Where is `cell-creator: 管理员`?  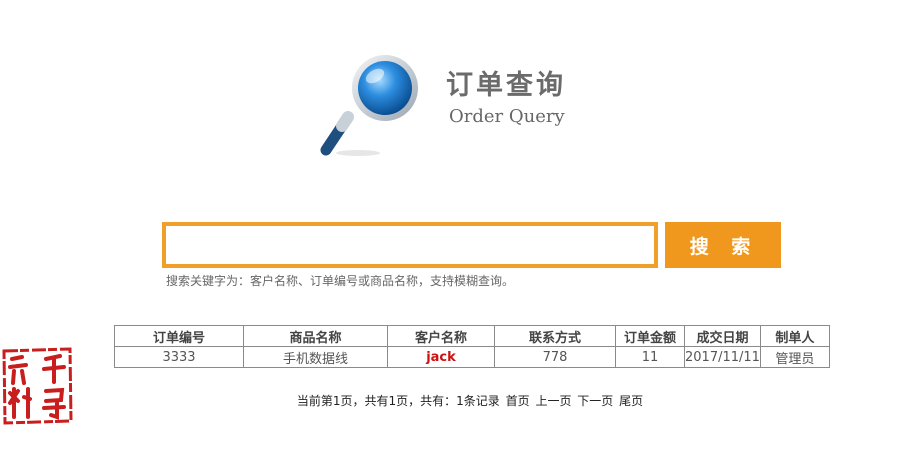
cell-creator: 管理员 is located at coordinates (794, 357).